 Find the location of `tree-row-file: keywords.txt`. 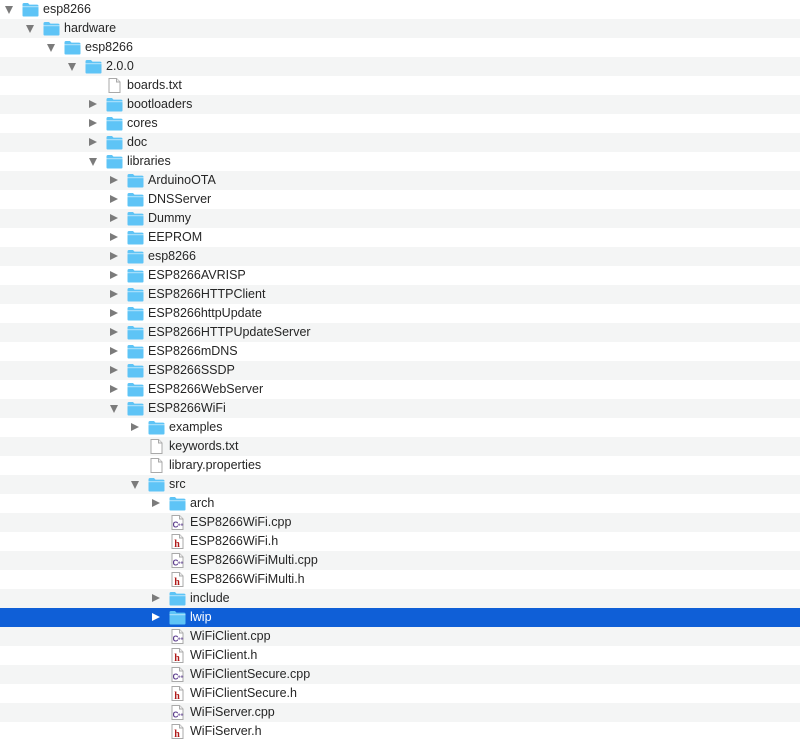

tree-row-file: keywords.txt is located at coordinates (400, 446).